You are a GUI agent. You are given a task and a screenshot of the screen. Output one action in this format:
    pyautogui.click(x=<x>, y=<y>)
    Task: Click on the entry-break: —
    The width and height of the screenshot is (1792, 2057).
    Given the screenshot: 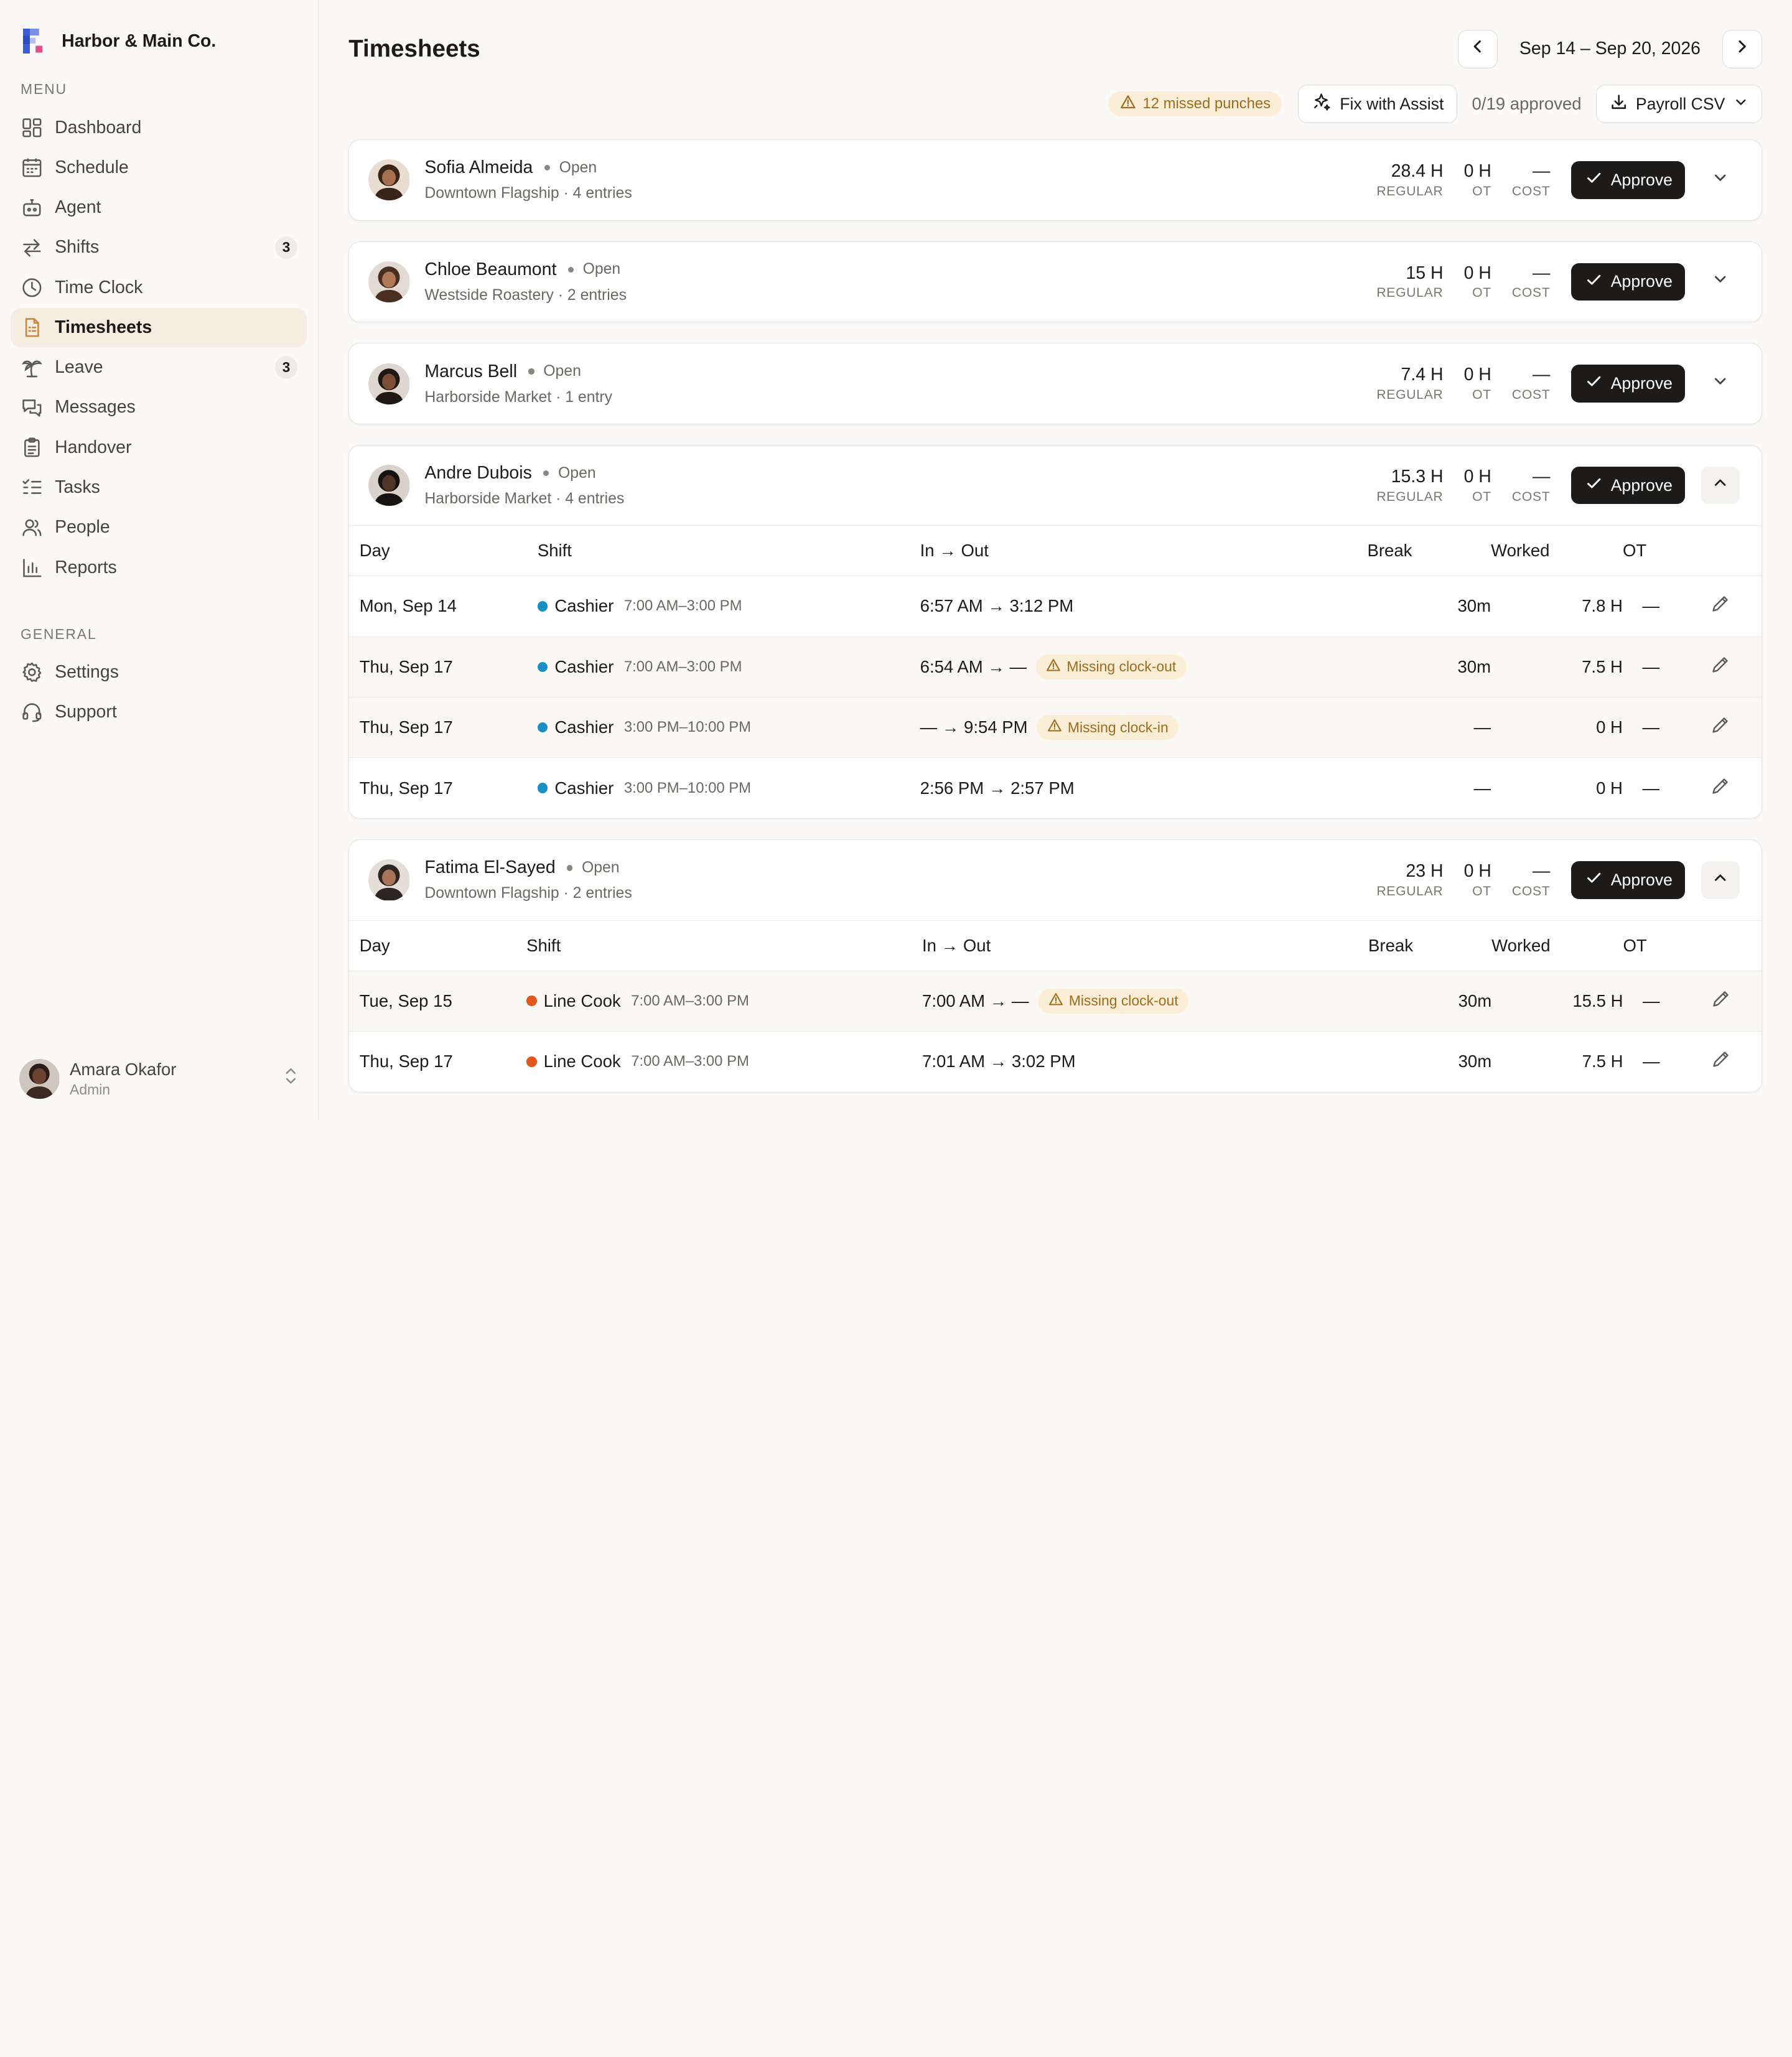 What is the action you would take?
    pyautogui.click(x=1482, y=788)
    